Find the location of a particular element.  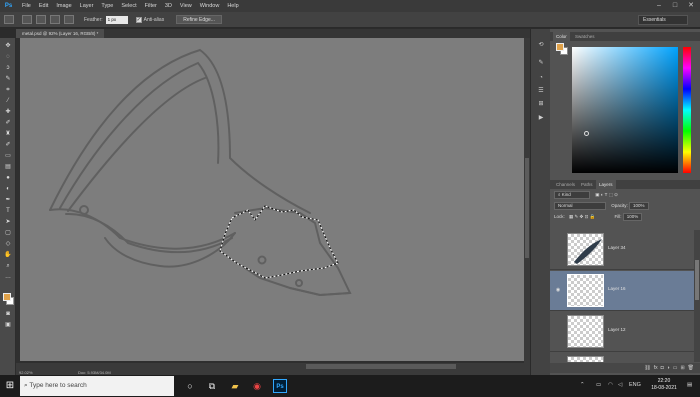

brush-tool-icon: ✐ is located at coordinates (8, 123).